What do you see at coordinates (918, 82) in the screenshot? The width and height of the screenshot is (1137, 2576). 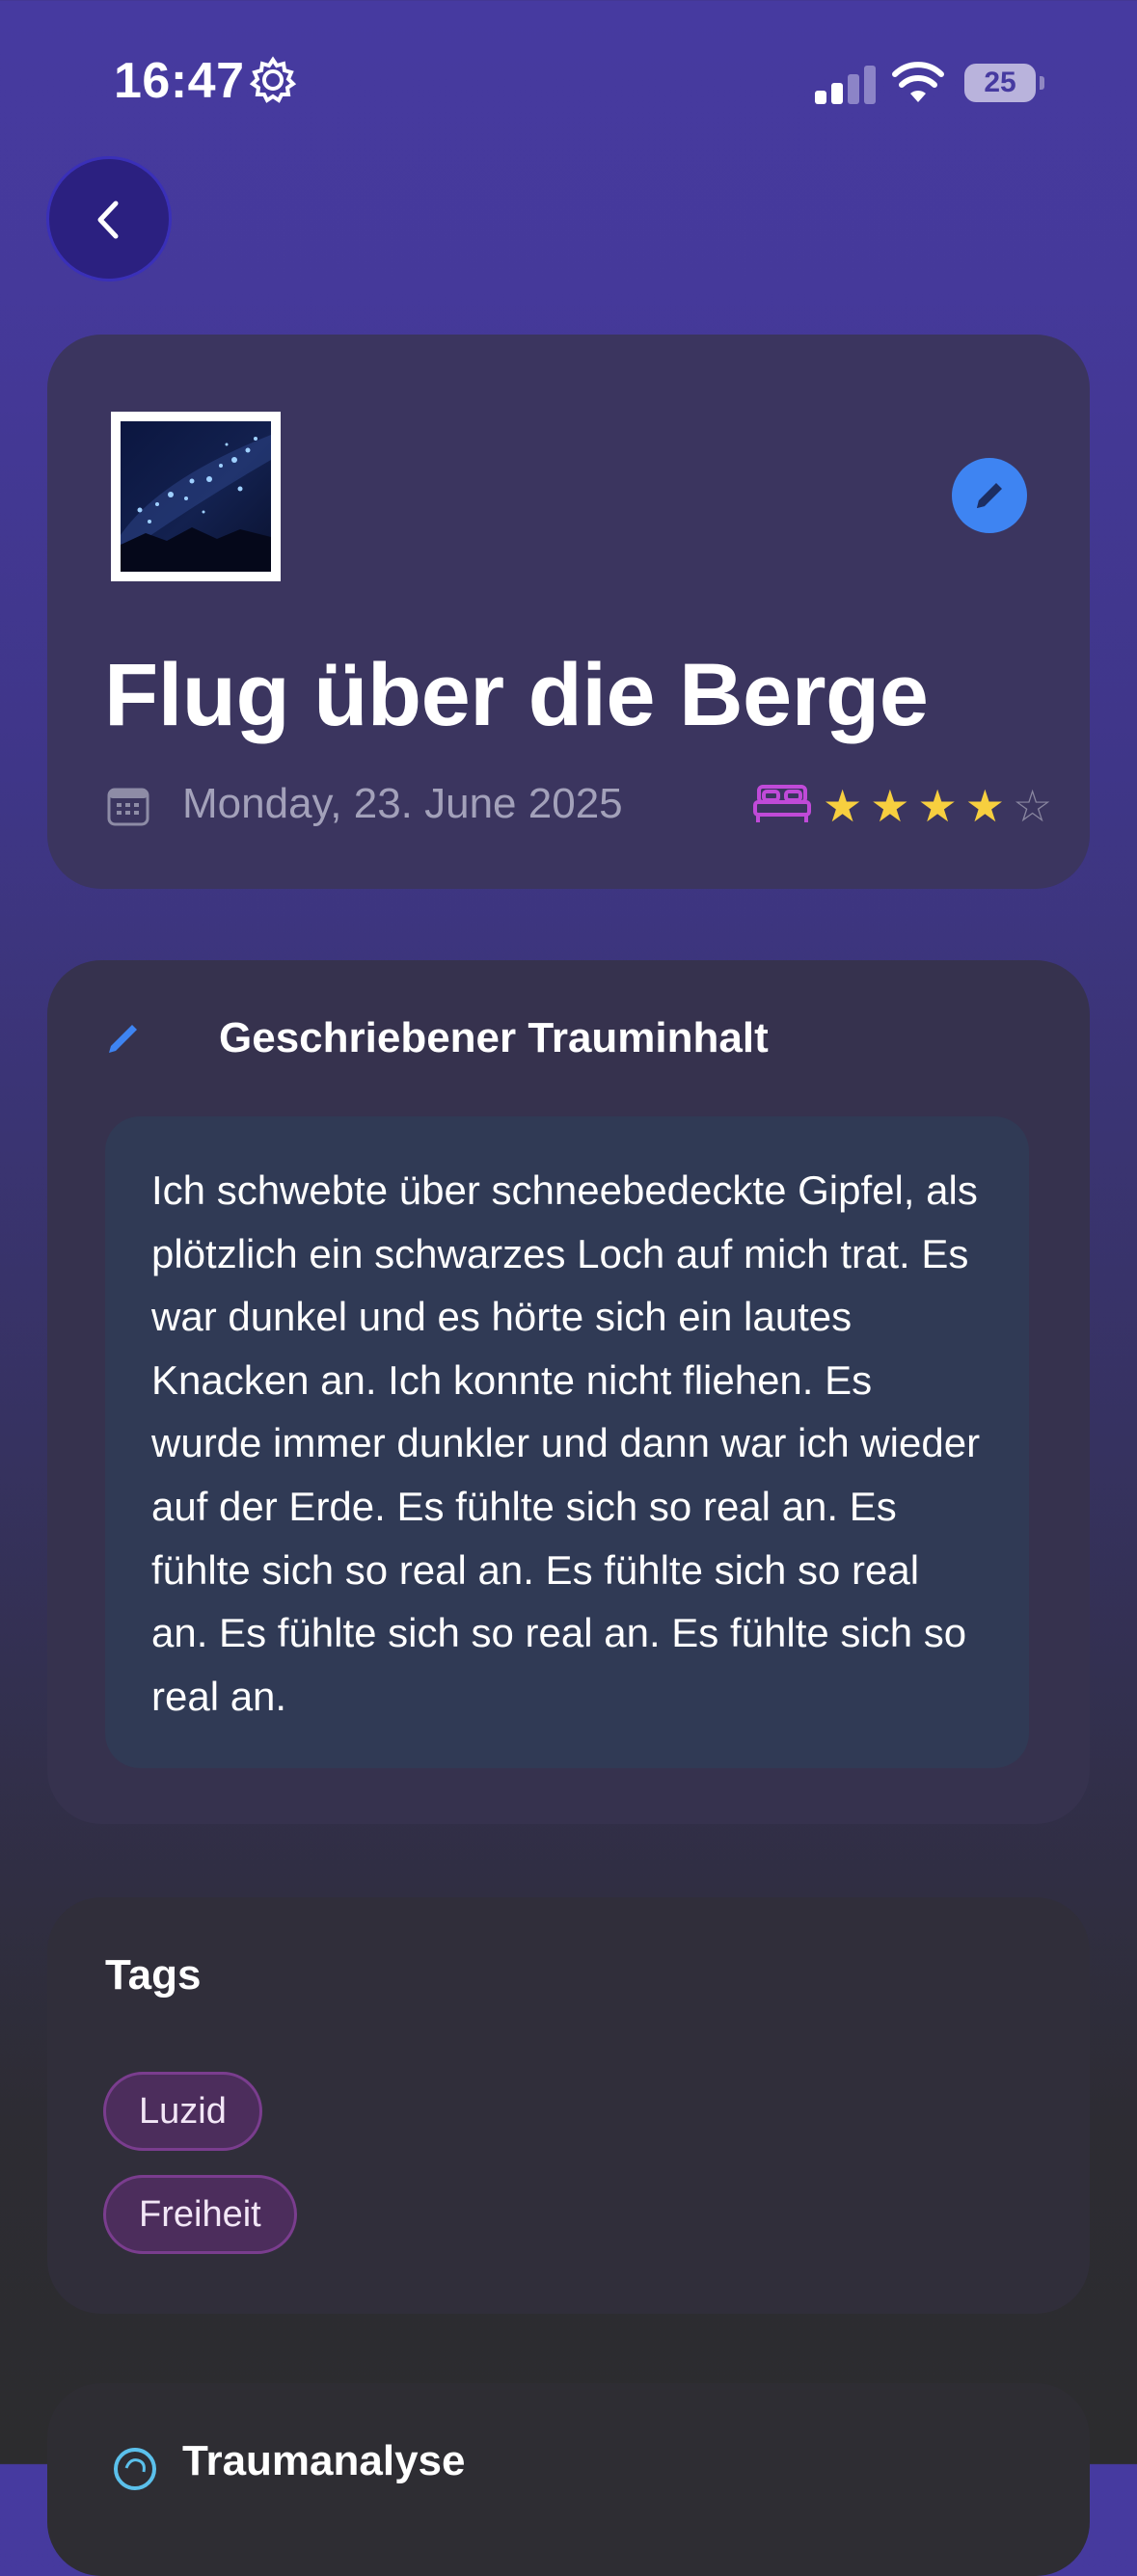 I see `wifi-icon` at bounding box center [918, 82].